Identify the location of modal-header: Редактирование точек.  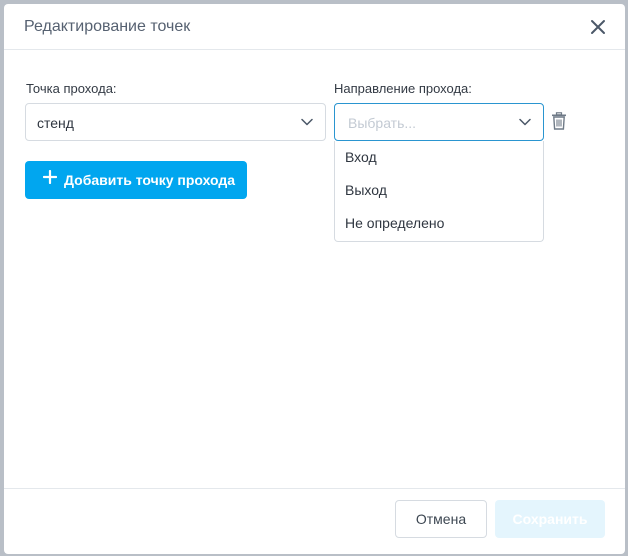
(314, 27).